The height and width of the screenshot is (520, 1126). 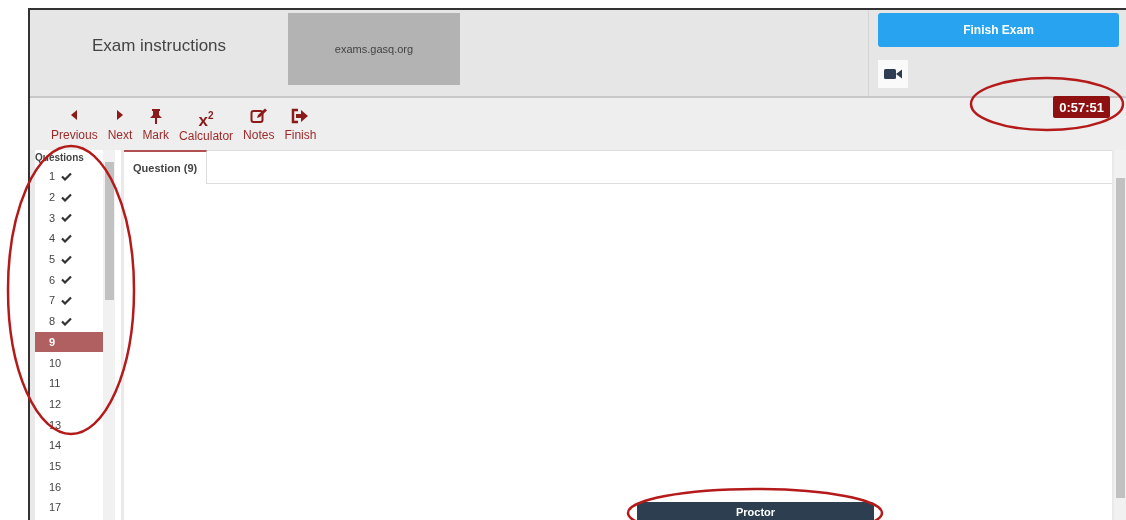 I want to click on question-item: 17, so click(x=69, y=507).